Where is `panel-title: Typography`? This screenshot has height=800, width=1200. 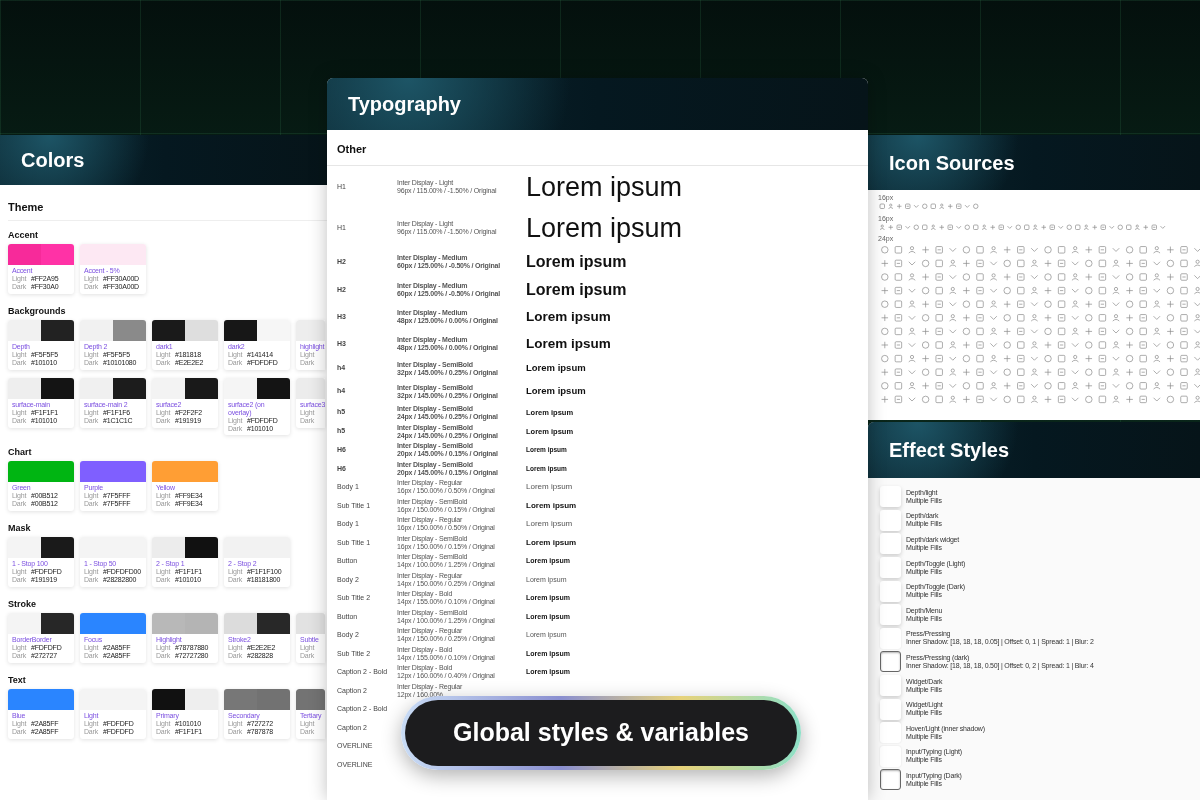
panel-title: Typography is located at coordinates (404, 104).